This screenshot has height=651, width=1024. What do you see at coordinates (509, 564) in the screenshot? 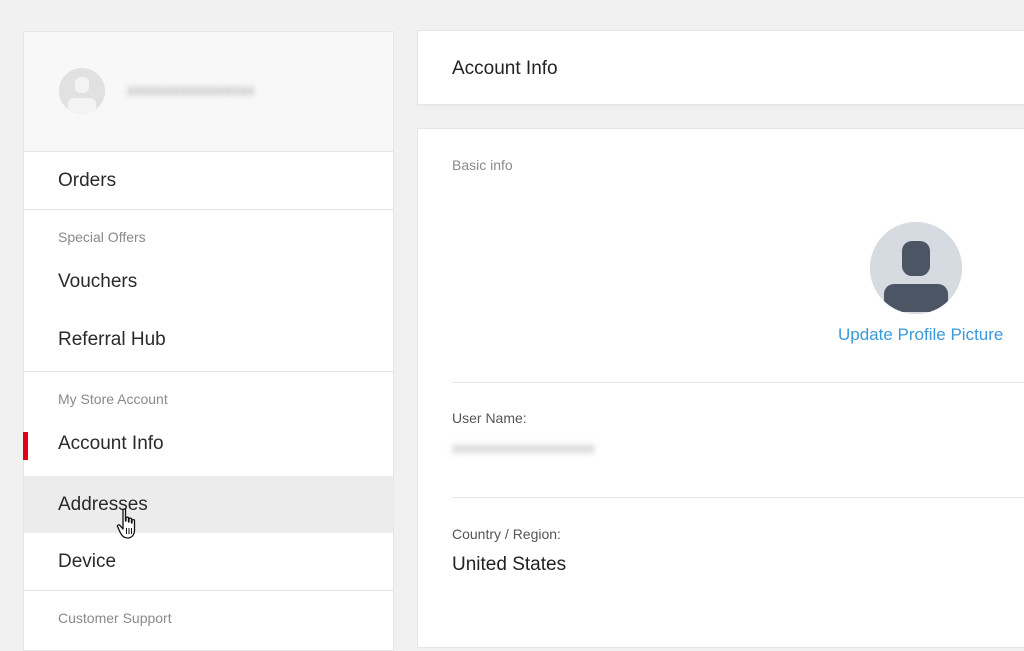
I see `country-region-value: United States` at bounding box center [509, 564].